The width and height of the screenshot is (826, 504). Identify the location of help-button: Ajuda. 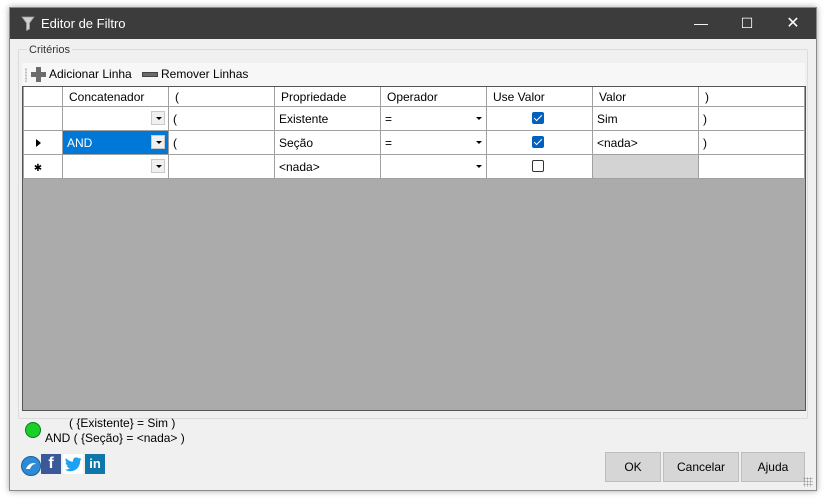
(773, 467).